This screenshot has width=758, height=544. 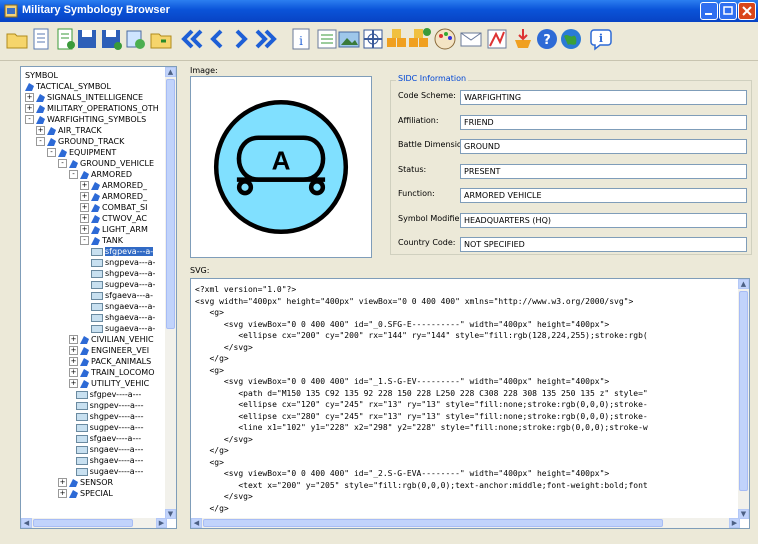 I want to click on tree-leaf-item: sugpeva---a-, so click(x=123, y=284).